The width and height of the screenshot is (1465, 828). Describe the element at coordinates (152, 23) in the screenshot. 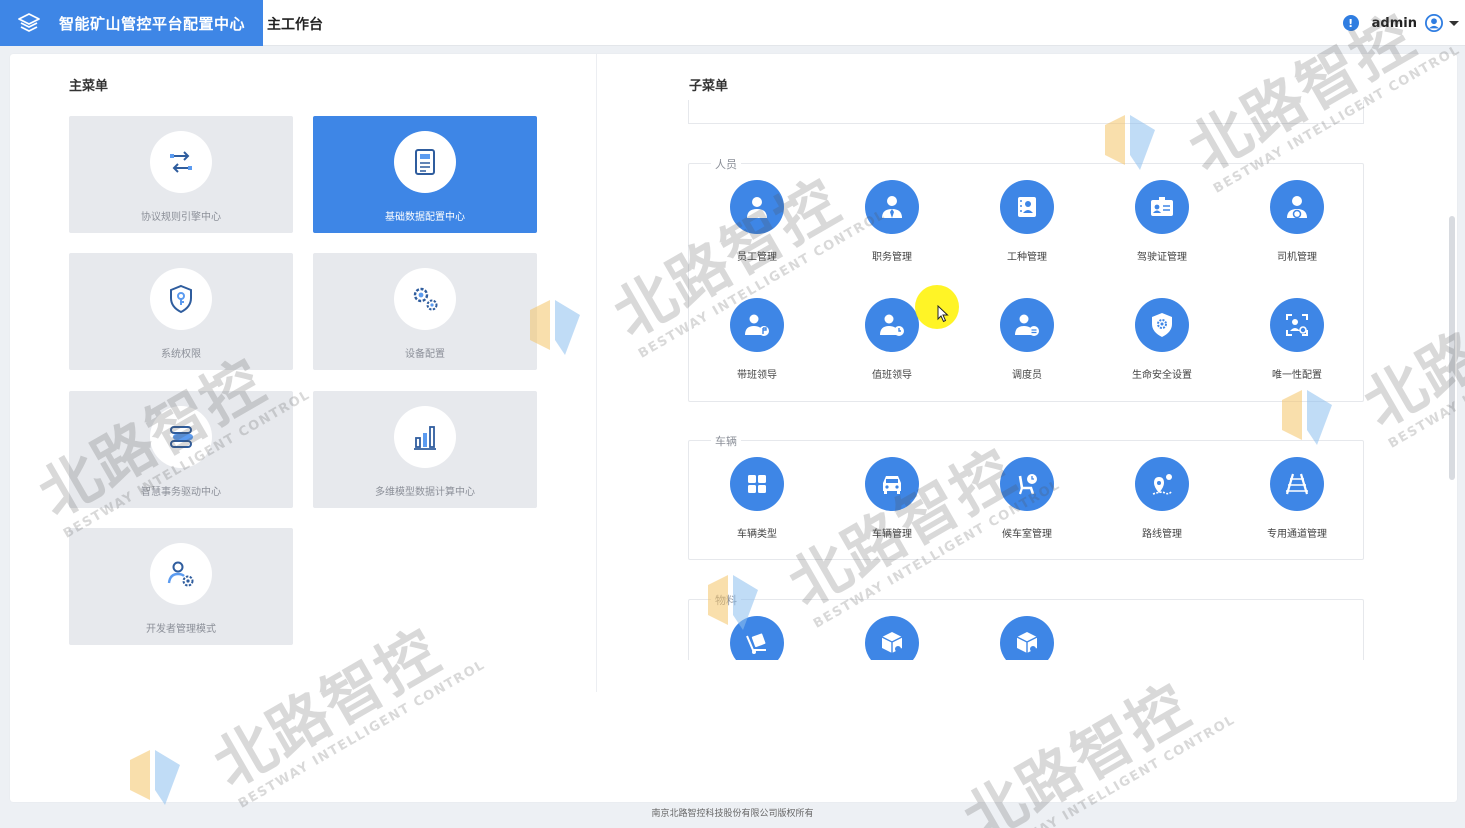

I see `app-title: 智能矿山管控平台配置中心` at that location.